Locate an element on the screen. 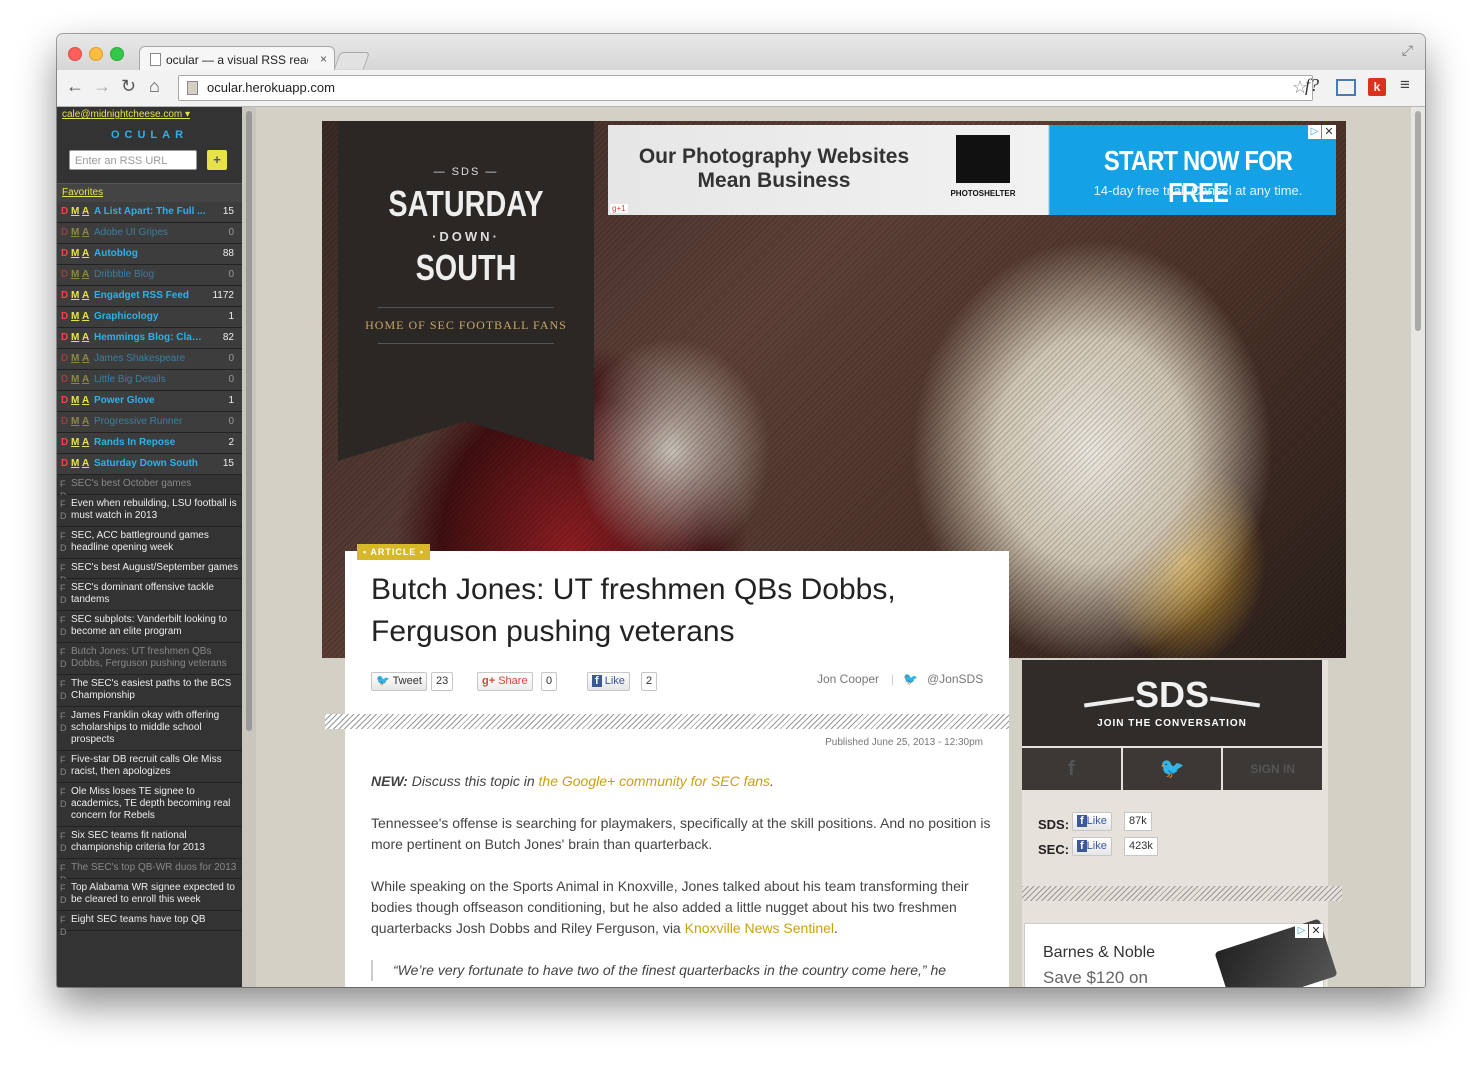 This screenshot has height=1067, width=1482. rss-url-input: Enter an RSS URL is located at coordinates (133, 160).